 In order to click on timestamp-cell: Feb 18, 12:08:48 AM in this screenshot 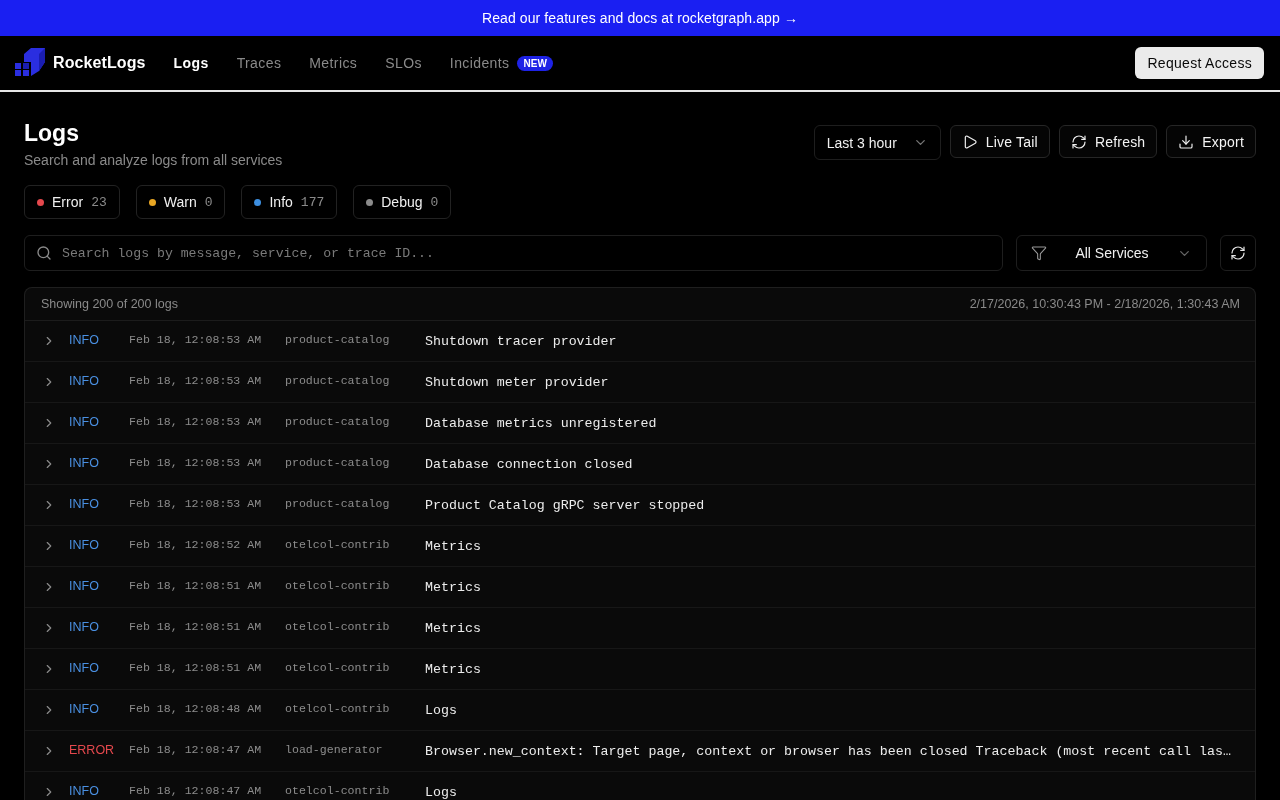, I will do `click(195, 708)`.